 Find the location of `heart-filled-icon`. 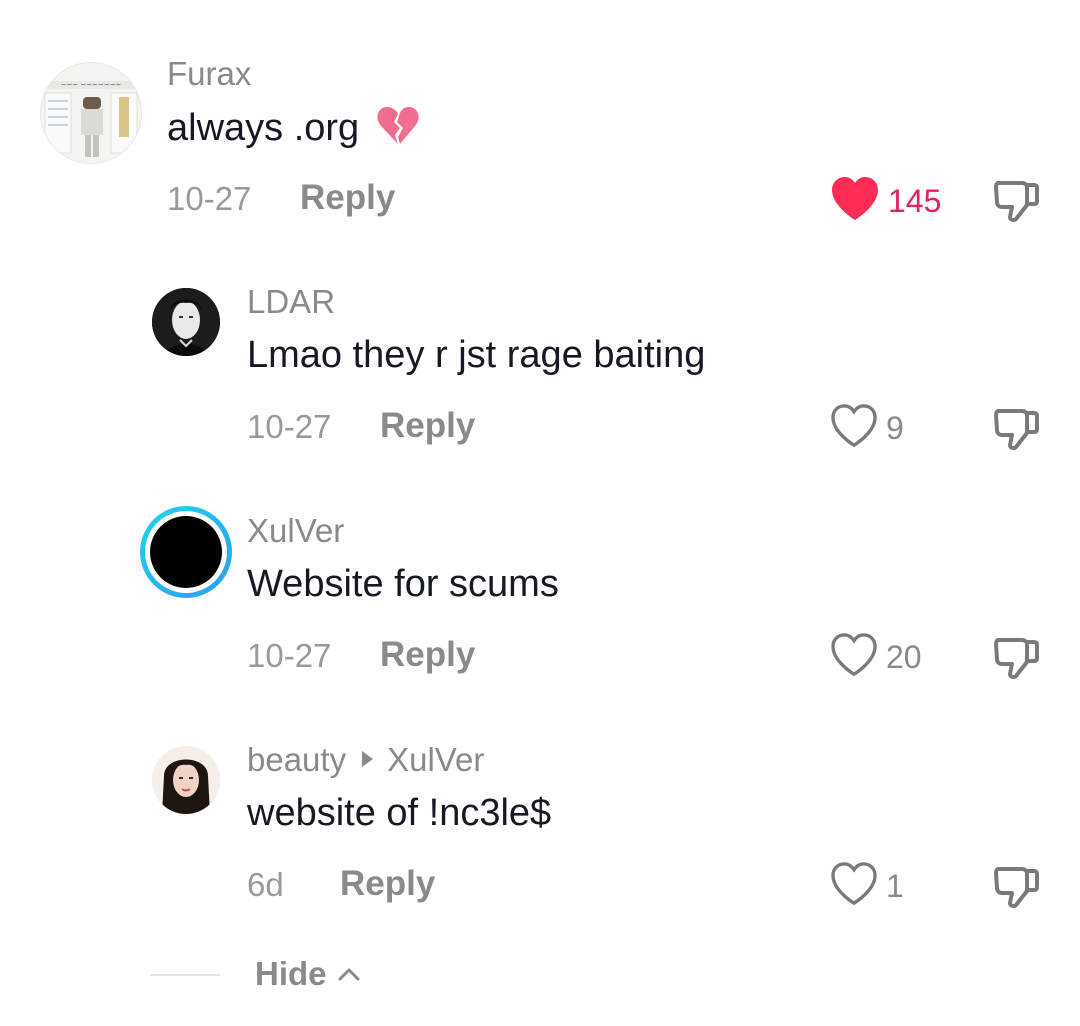

heart-filled-icon is located at coordinates (855, 201).